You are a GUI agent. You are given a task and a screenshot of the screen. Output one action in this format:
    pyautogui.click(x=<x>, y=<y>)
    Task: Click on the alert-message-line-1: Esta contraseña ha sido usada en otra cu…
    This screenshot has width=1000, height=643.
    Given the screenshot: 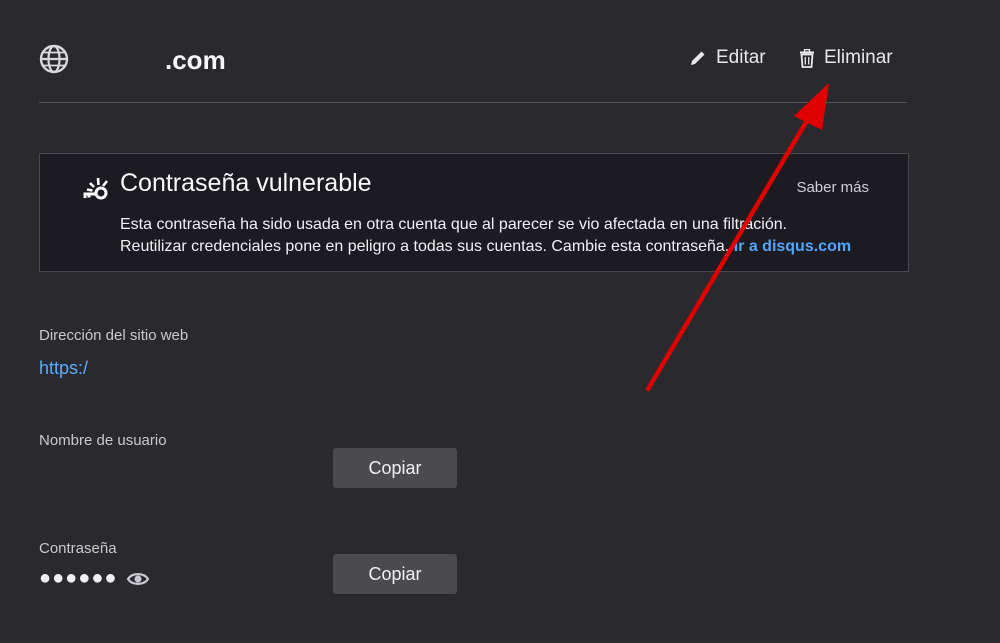 What is the action you would take?
    pyautogui.click(x=454, y=224)
    